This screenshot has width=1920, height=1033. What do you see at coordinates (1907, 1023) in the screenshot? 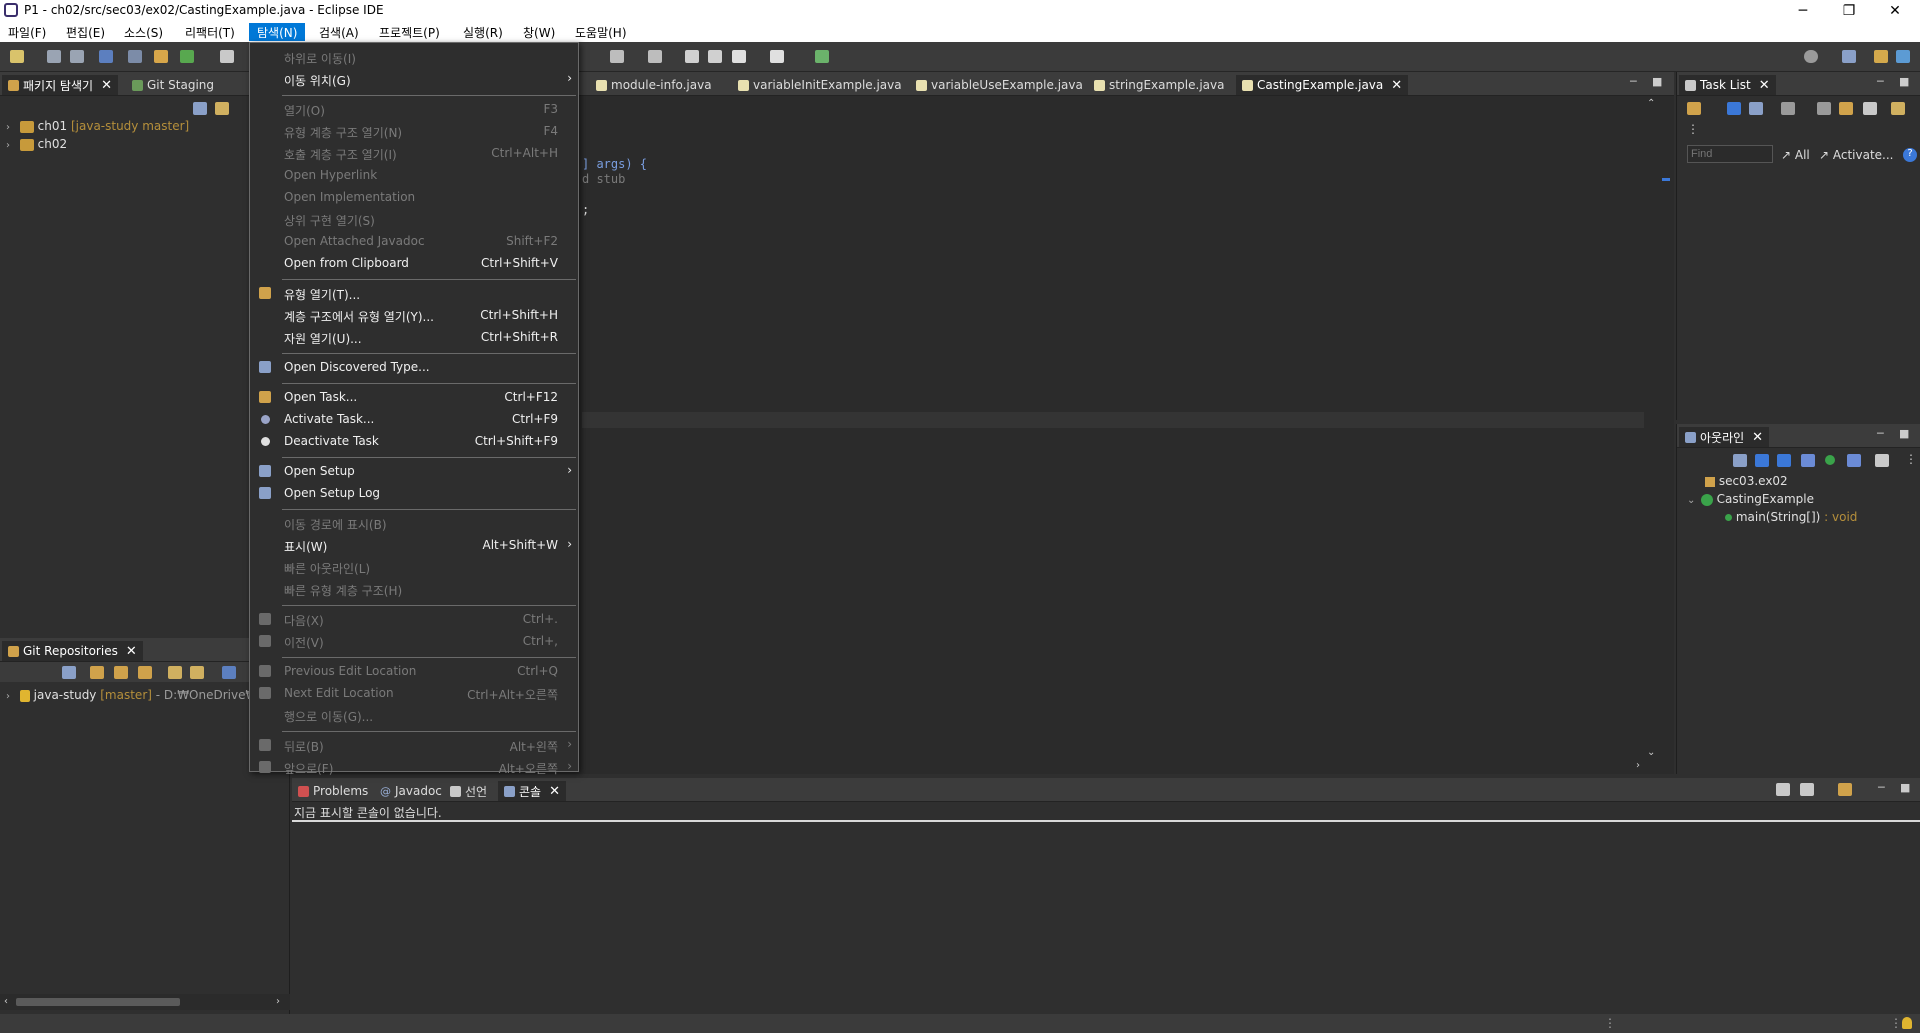
I see `lightbulb-icon` at bounding box center [1907, 1023].